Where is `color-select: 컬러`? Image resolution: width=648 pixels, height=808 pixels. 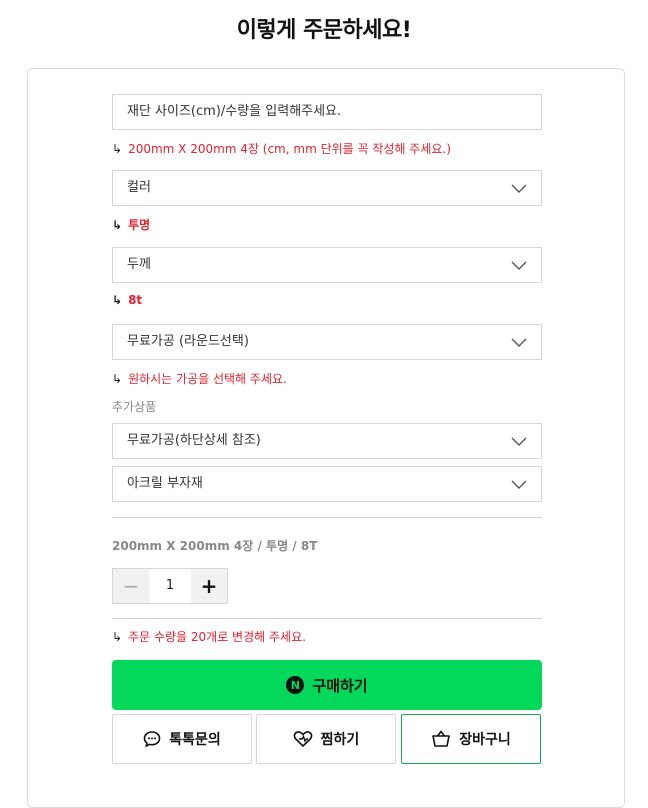
color-select: 컬러 is located at coordinates (327, 188).